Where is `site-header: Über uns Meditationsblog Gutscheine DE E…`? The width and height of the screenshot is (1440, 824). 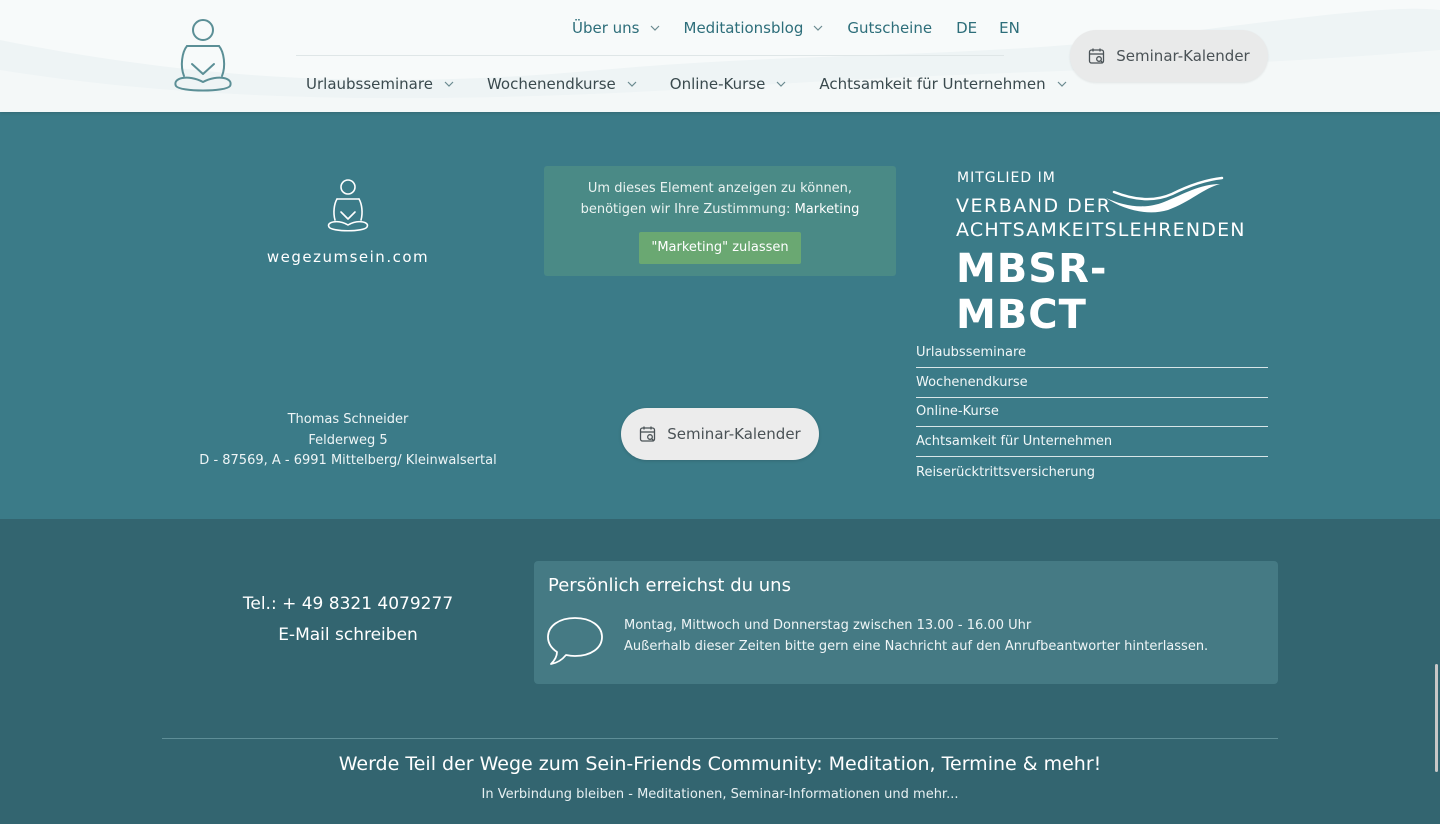 site-header: Über uns Meditationsblog Gutscheine DE E… is located at coordinates (720, 56).